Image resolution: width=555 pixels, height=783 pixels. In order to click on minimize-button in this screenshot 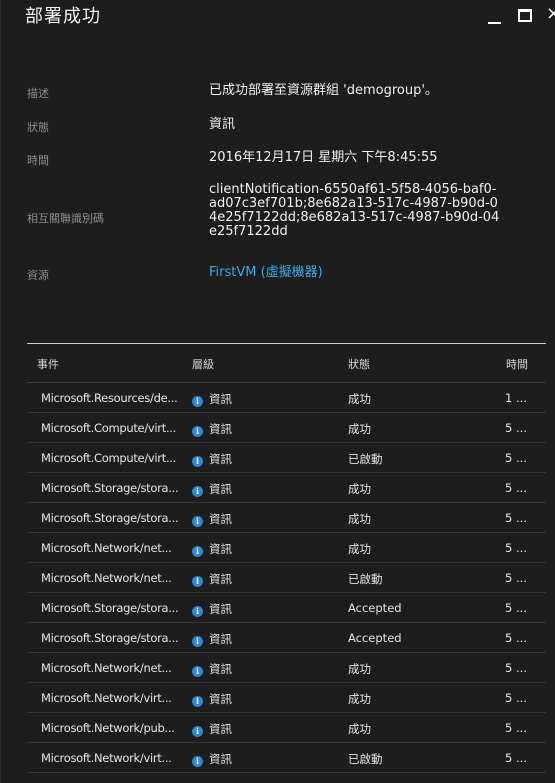, I will do `click(494, 16)`.